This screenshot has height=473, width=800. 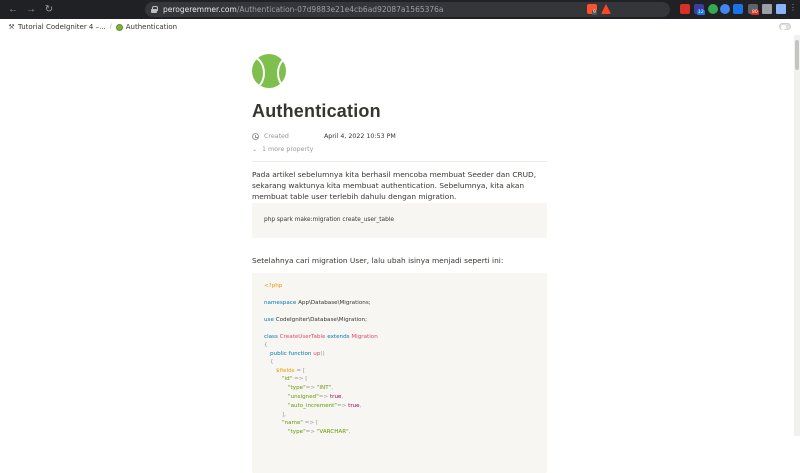 What do you see at coordinates (269, 320) in the screenshot?
I see `code-token: use` at bounding box center [269, 320].